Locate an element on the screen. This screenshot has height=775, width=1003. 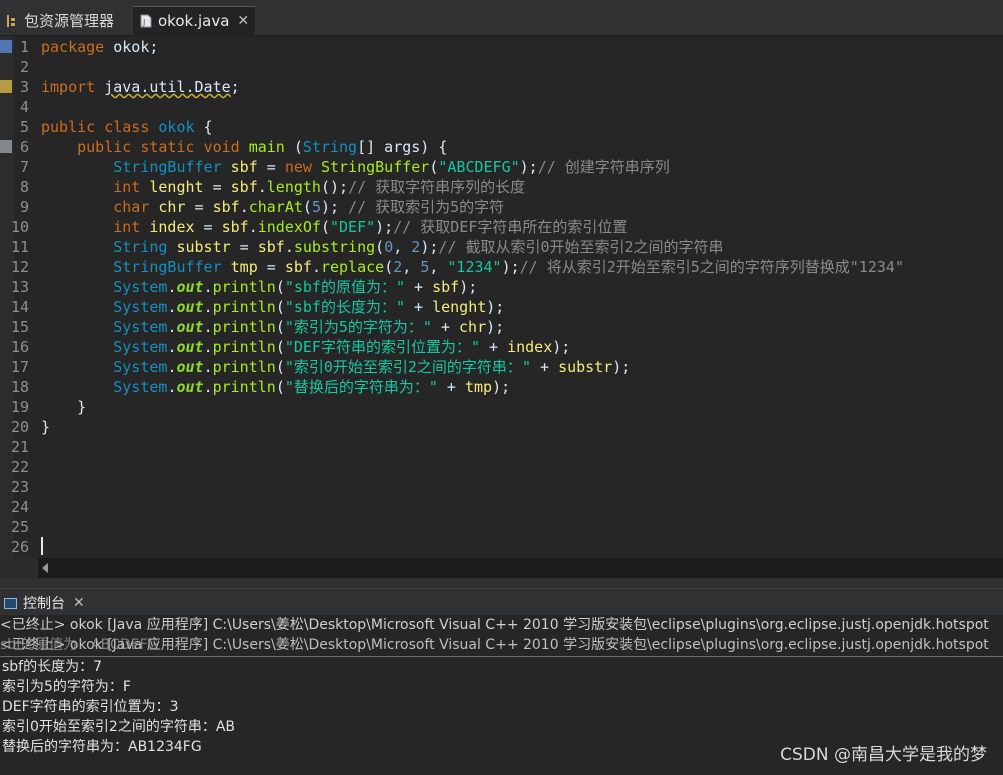
code-text: package okok; is located at coordinates (99, 47).